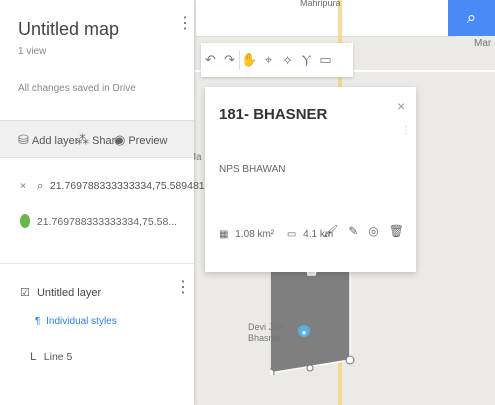  What do you see at coordinates (483, 43) in the screenshot?
I see `map-right-label: Mar` at bounding box center [483, 43].